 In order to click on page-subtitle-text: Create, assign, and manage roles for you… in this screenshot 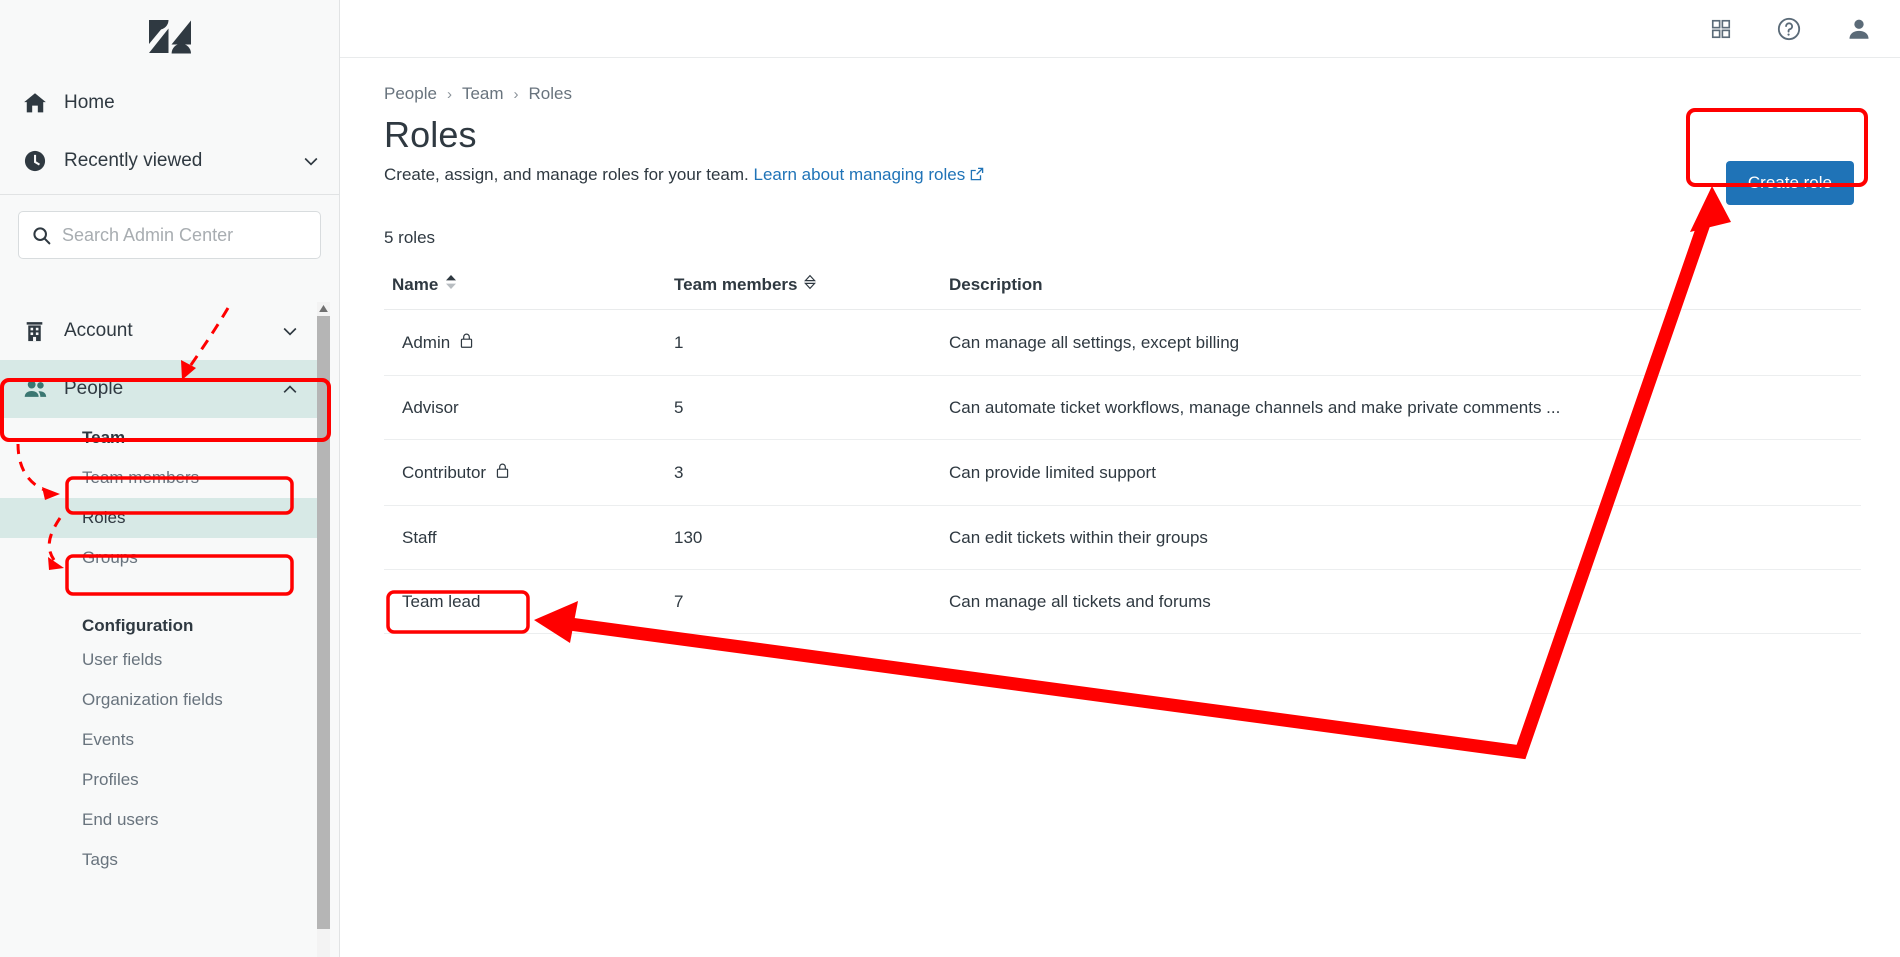, I will do `click(566, 175)`.